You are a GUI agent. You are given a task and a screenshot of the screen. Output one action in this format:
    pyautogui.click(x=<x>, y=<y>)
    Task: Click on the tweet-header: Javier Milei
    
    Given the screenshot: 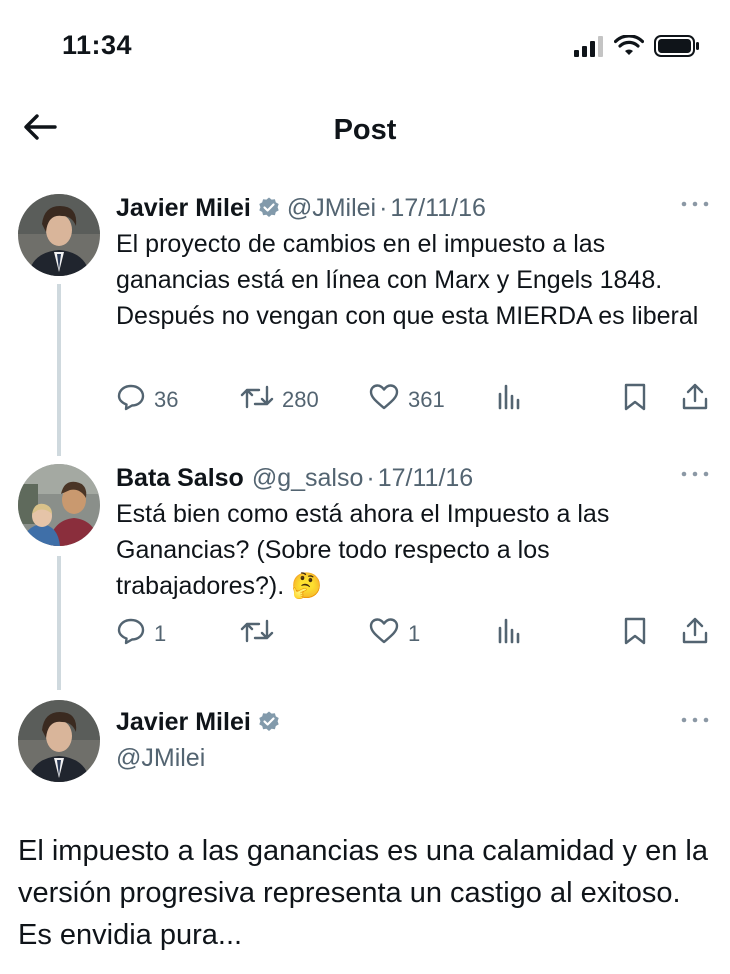 What is the action you would take?
    pyautogui.click(x=201, y=722)
    